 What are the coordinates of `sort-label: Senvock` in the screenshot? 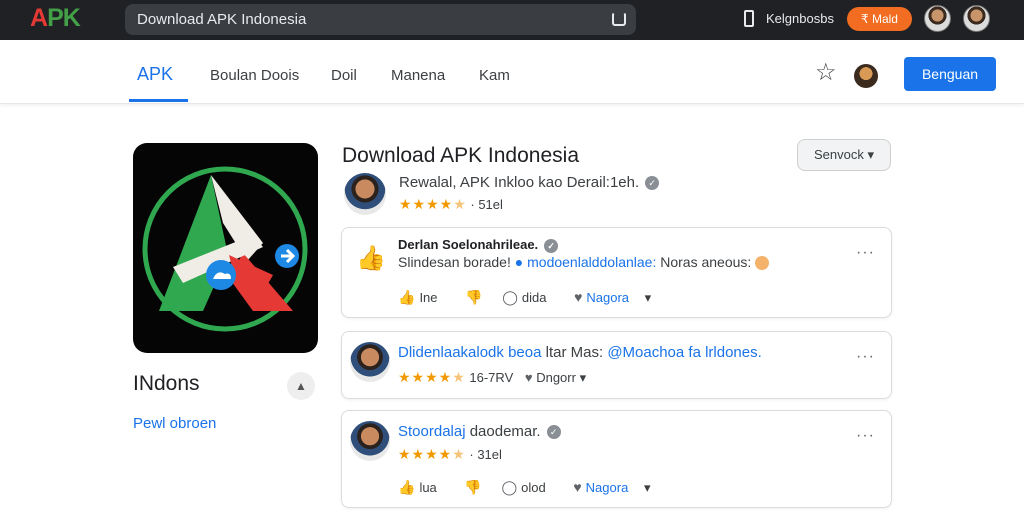 It's located at (838, 154).